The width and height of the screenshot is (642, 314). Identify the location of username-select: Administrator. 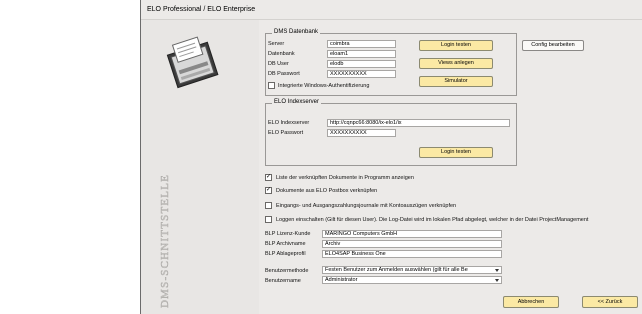
(412, 280).